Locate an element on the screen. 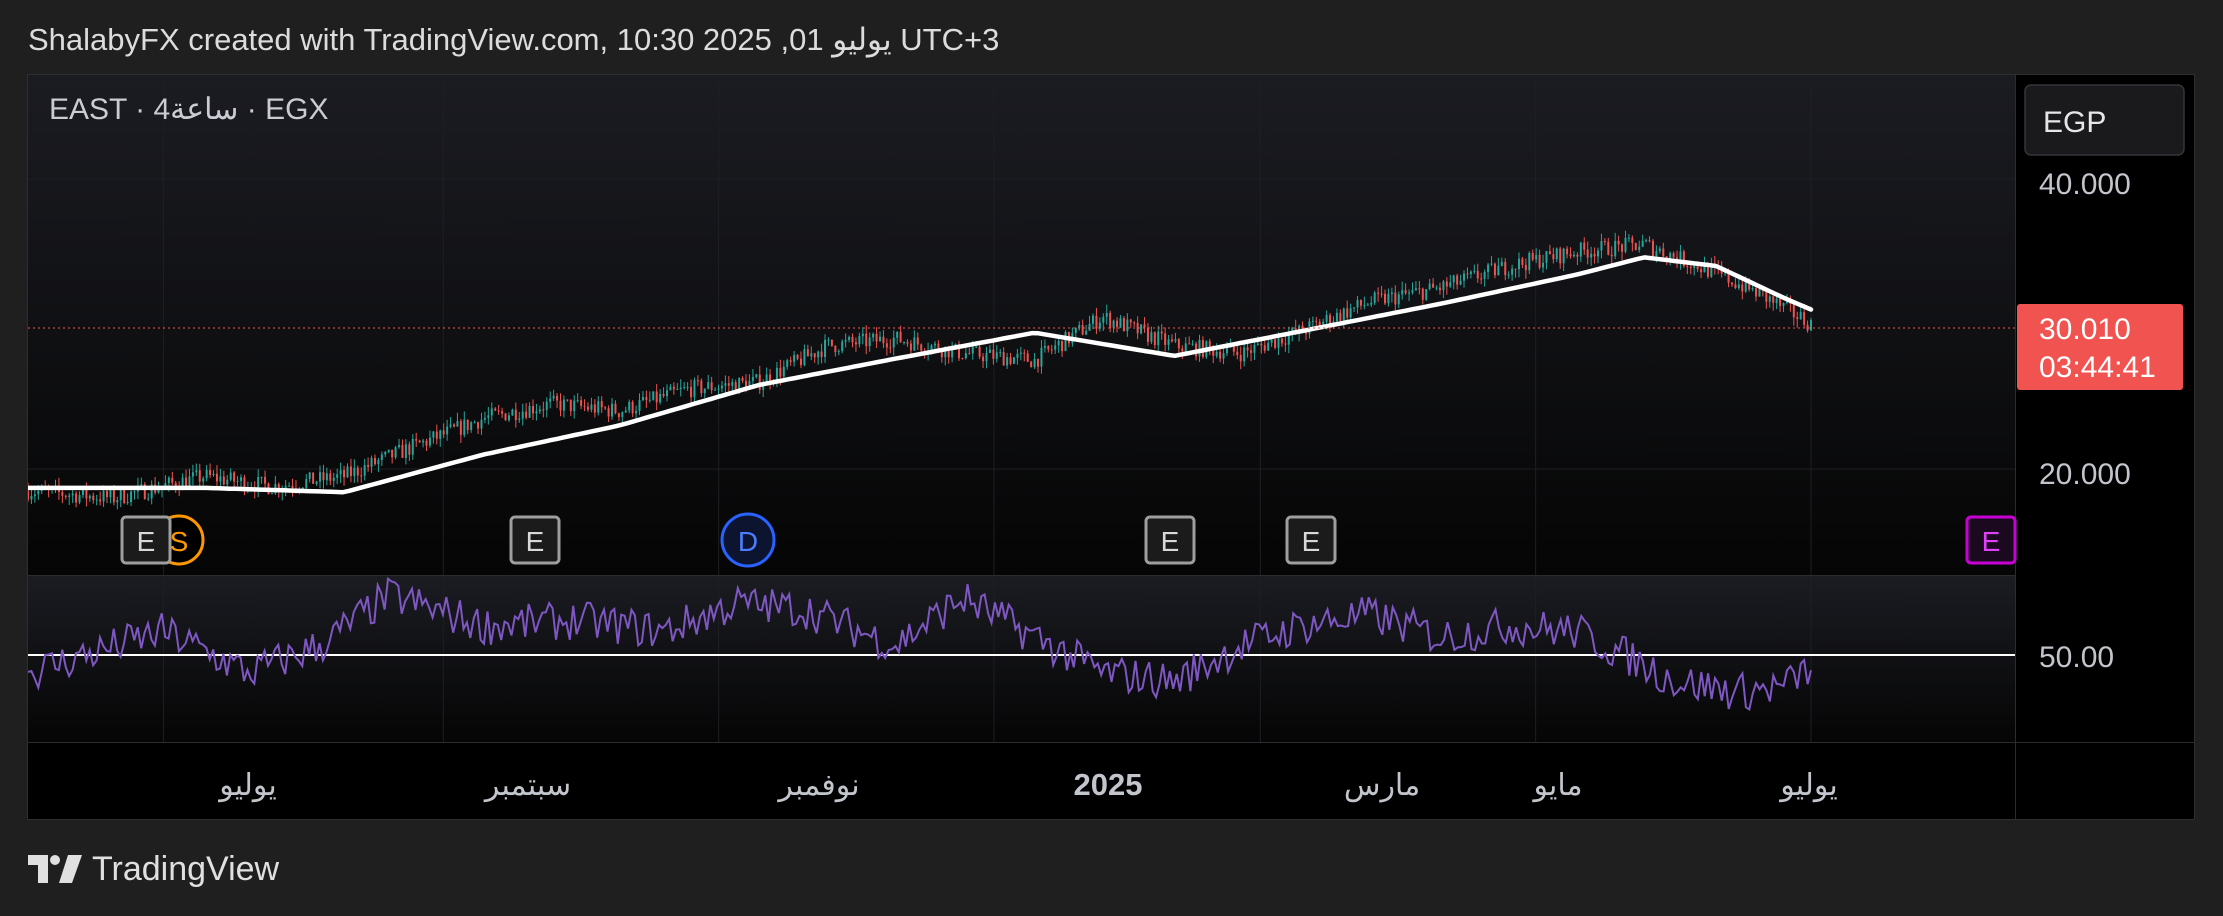  time-tick-label: نوفمبر is located at coordinates (817, 785).